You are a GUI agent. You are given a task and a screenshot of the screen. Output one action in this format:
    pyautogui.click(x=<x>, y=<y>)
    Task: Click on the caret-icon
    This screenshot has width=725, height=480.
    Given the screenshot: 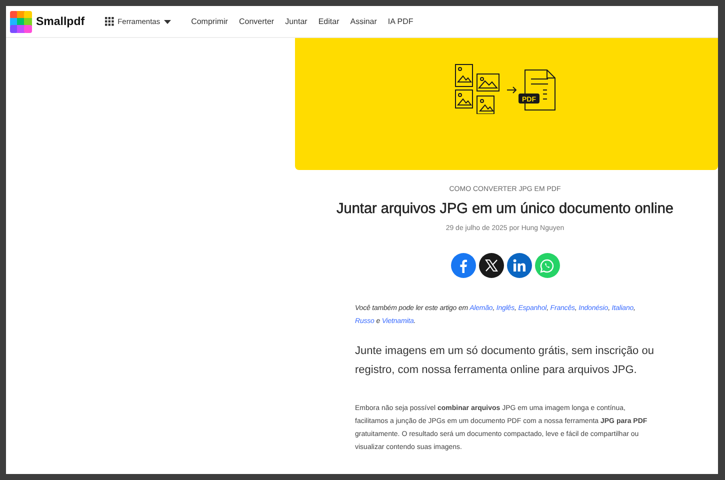 What is the action you would take?
    pyautogui.click(x=168, y=22)
    